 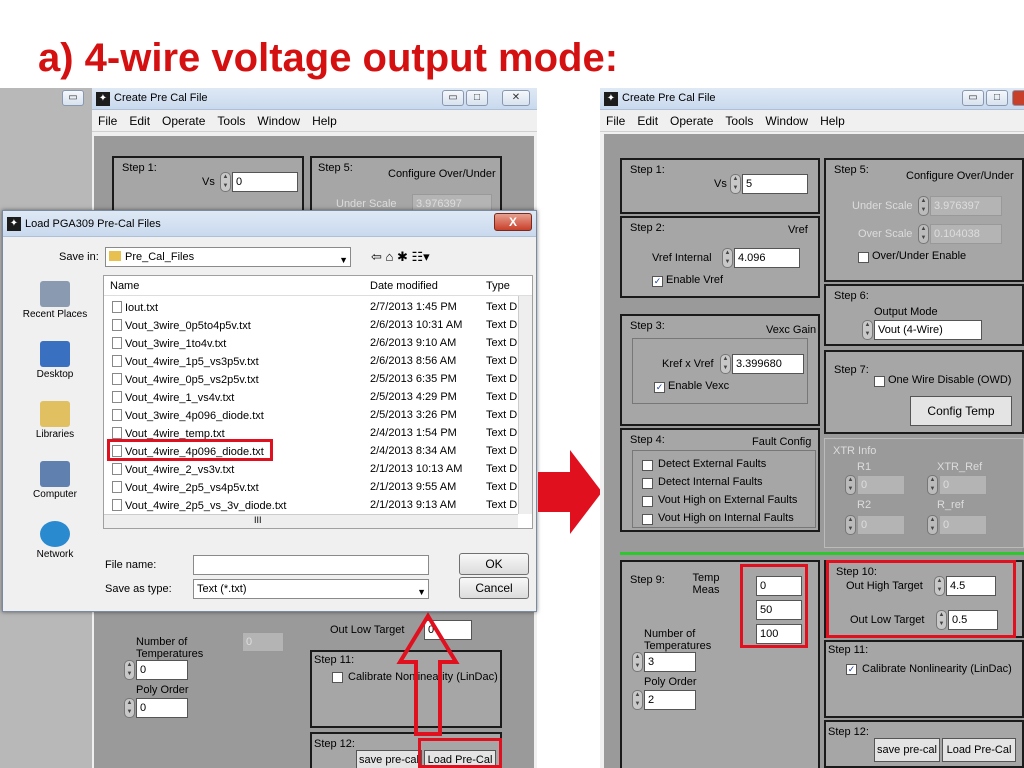 What do you see at coordinates (337, 677) in the screenshot?
I see `calibrate-checkbox` at bounding box center [337, 677].